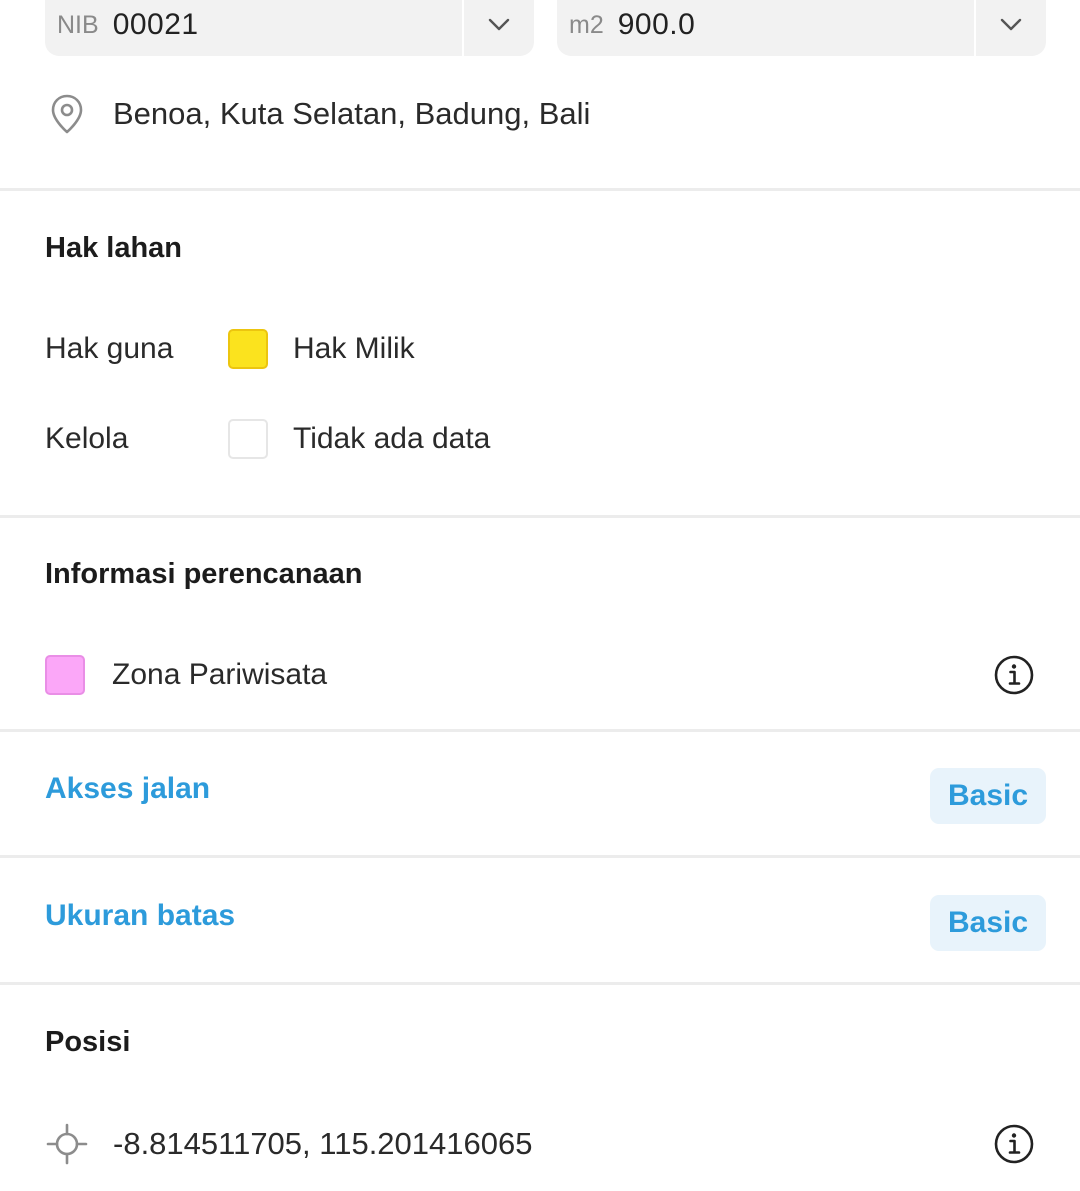 The width and height of the screenshot is (1080, 1191). I want to click on zone-row: Zona Pariwisata, so click(540, 675).